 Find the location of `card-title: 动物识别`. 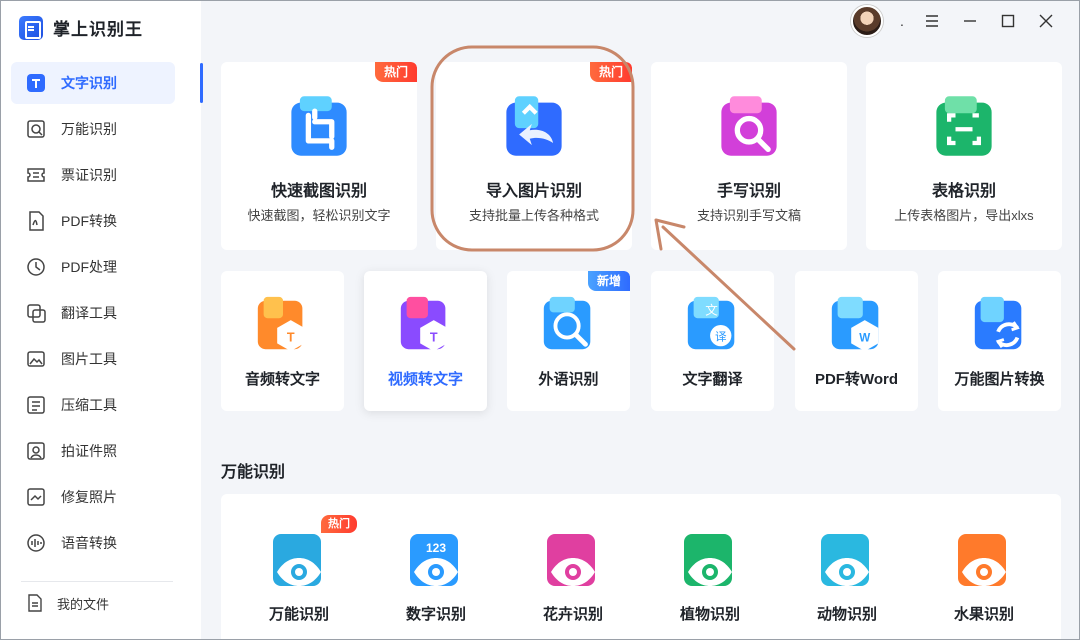

card-title: 动物识别 is located at coordinates (846, 614).